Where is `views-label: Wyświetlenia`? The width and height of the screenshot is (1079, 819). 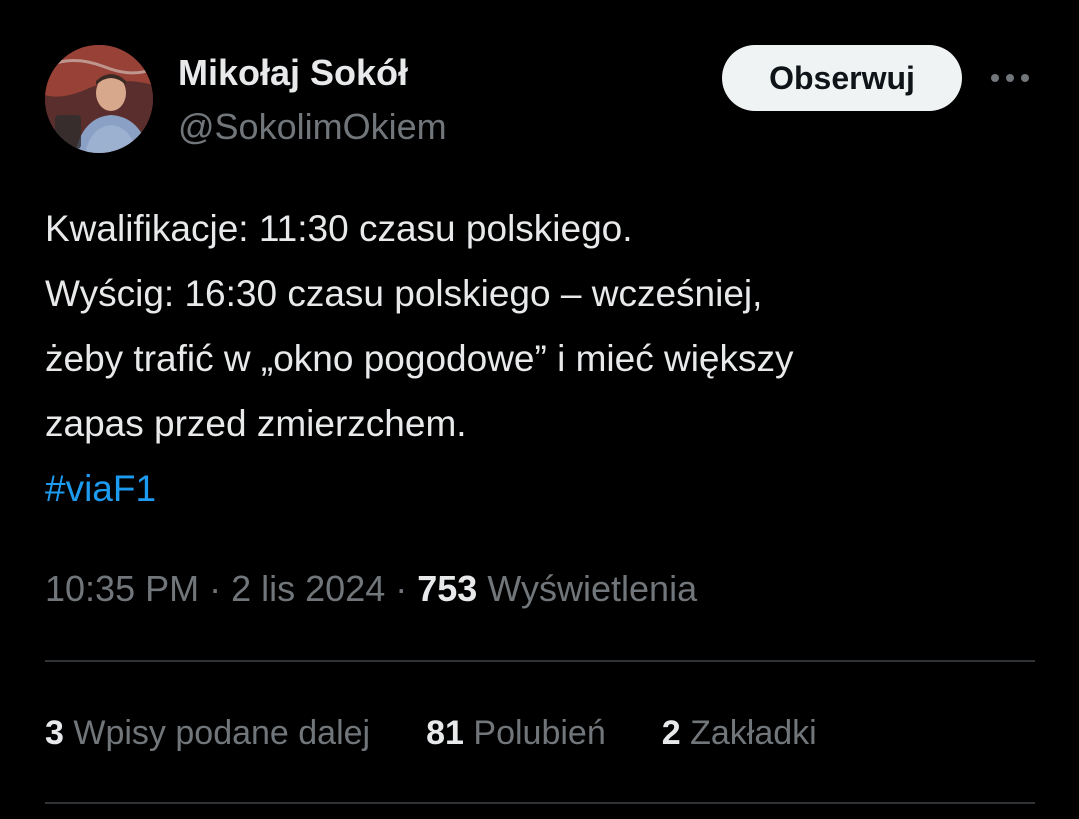 views-label: Wyświetlenia is located at coordinates (592, 588).